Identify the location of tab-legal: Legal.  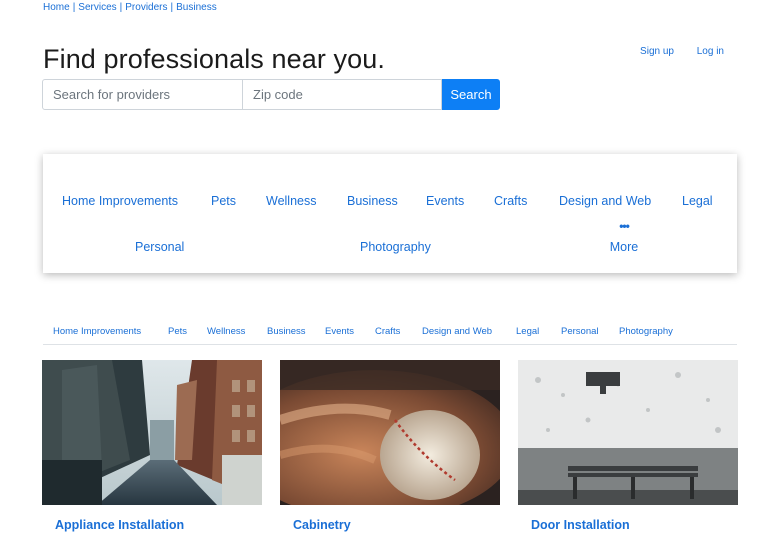
(527, 331).